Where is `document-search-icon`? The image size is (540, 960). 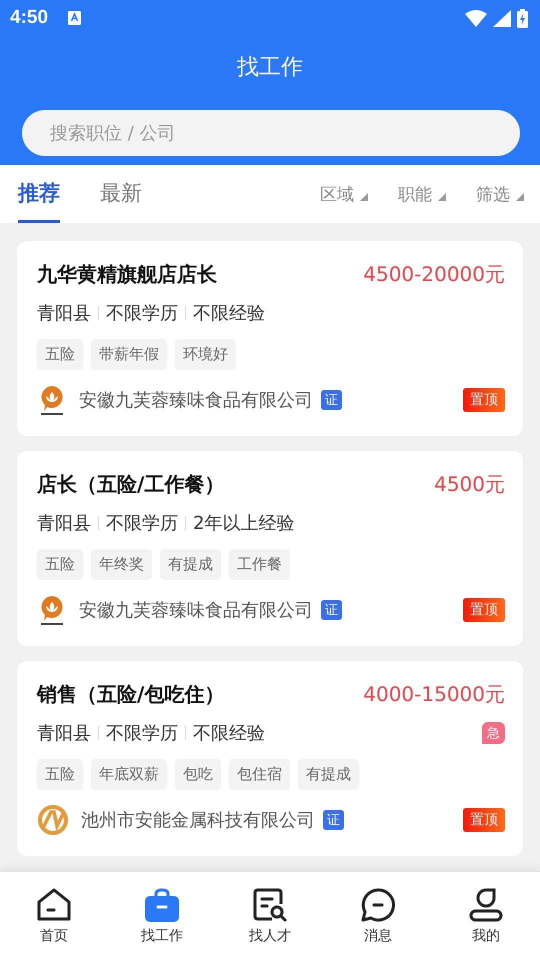 document-search-icon is located at coordinates (270, 905).